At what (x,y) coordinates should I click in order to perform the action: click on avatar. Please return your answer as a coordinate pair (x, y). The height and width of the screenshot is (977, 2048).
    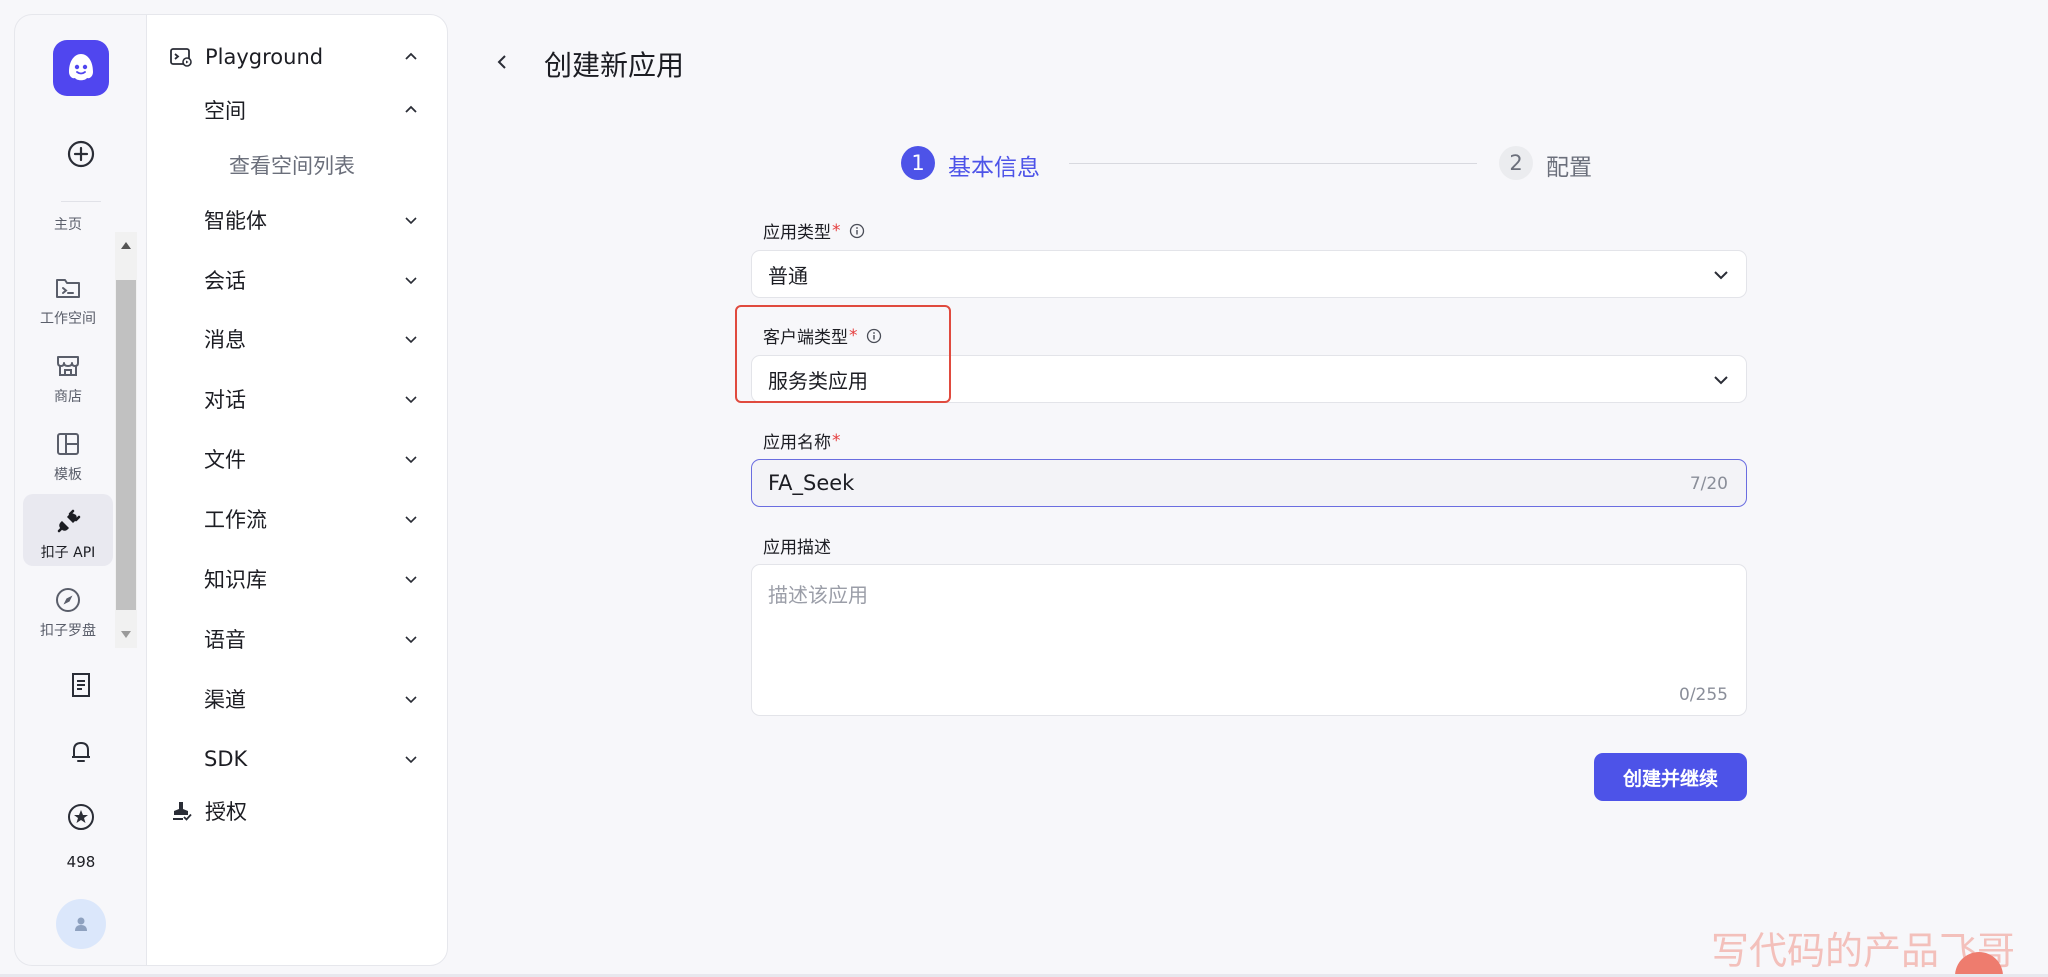
    Looking at the image, I should click on (81, 924).